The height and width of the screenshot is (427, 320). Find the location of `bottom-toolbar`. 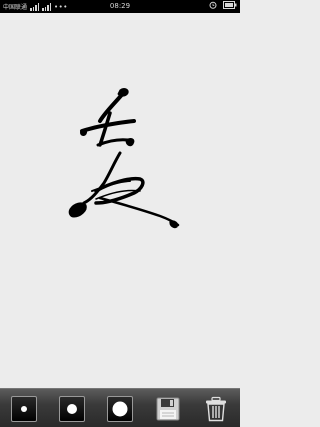

bottom-toolbar is located at coordinates (120, 407).